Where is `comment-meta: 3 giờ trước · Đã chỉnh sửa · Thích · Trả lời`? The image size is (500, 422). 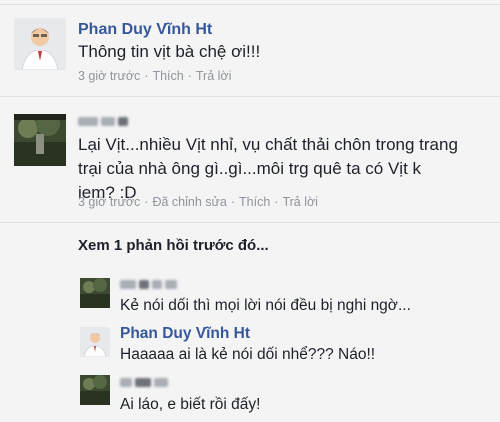
comment-meta: 3 giờ trước · Đã chỉnh sửa · Thích · Trả lời is located at coordinates (198, 202).